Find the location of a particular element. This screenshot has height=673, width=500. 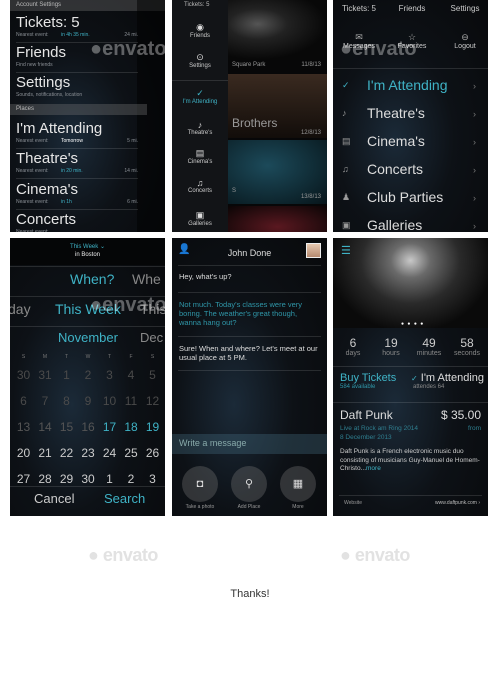

event-date: 8 December 2013 is located at coordinates (366, 437).